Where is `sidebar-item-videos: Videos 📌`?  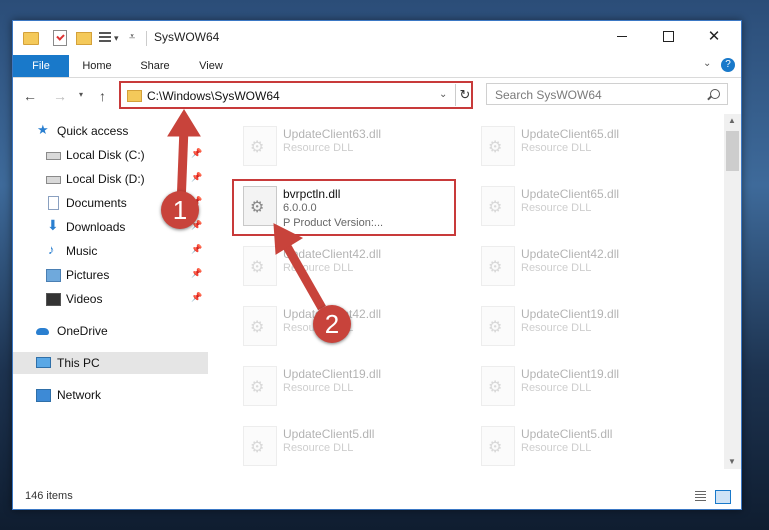 sidebar-item-videos: Videos 📌 is located at coordinates (110, 299).